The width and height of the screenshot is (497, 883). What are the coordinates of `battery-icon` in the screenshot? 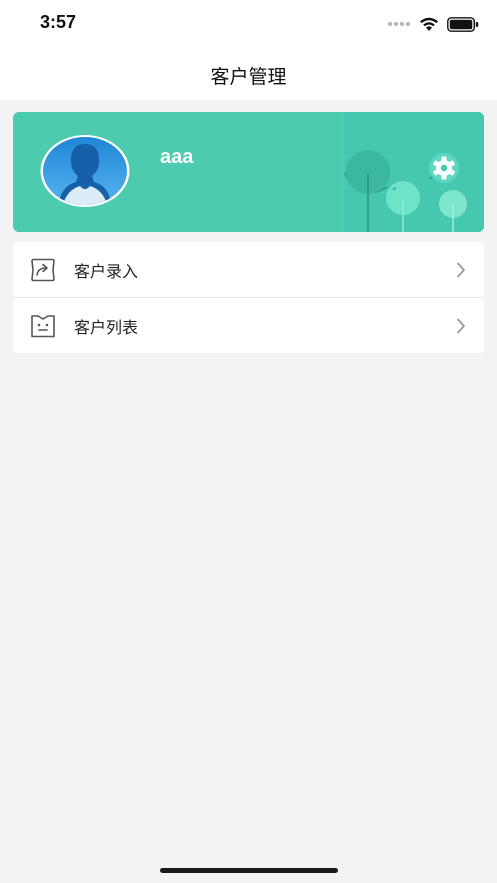 It's located at (463, 24).